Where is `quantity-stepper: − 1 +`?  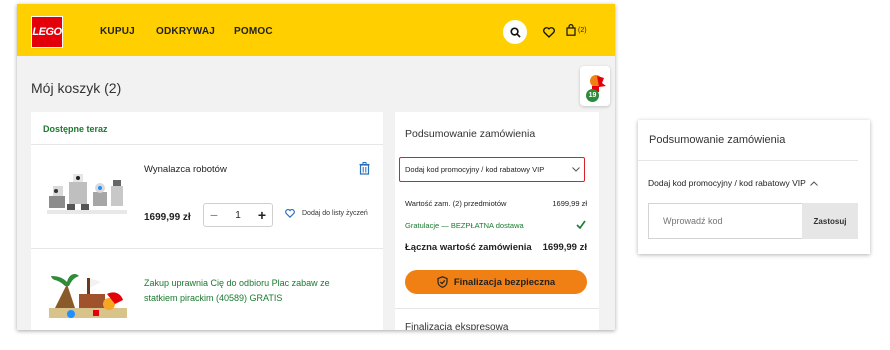 quantity-stepper: − 1 + is located at coordinates (238, 215).